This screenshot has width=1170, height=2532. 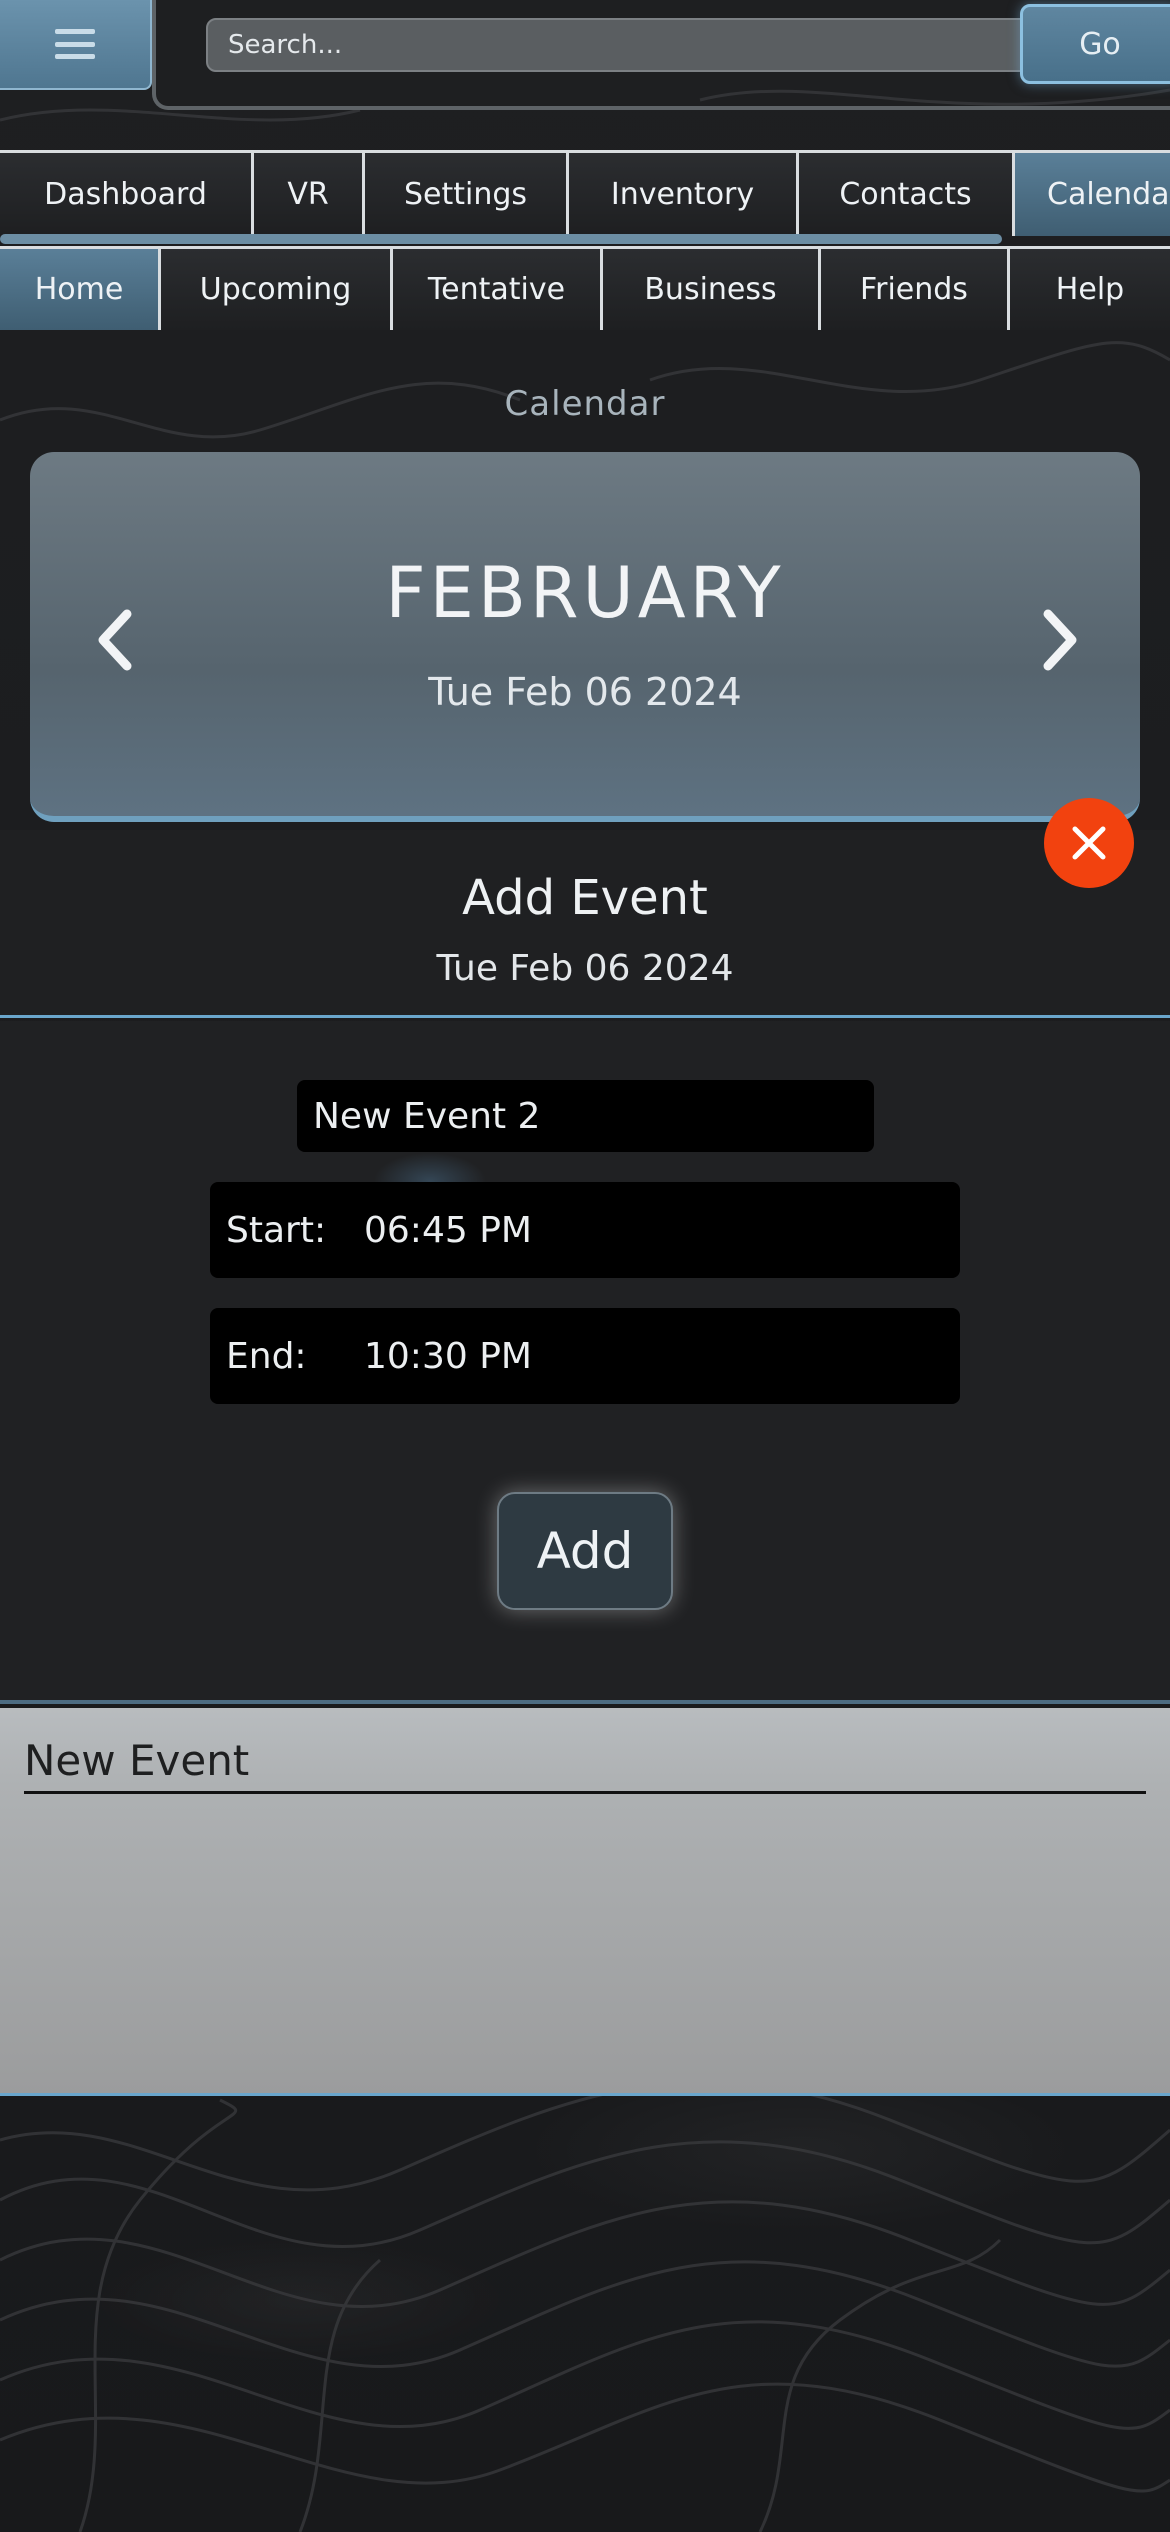 I want to click on start-label: Start:, so click(x=276, y=1230).